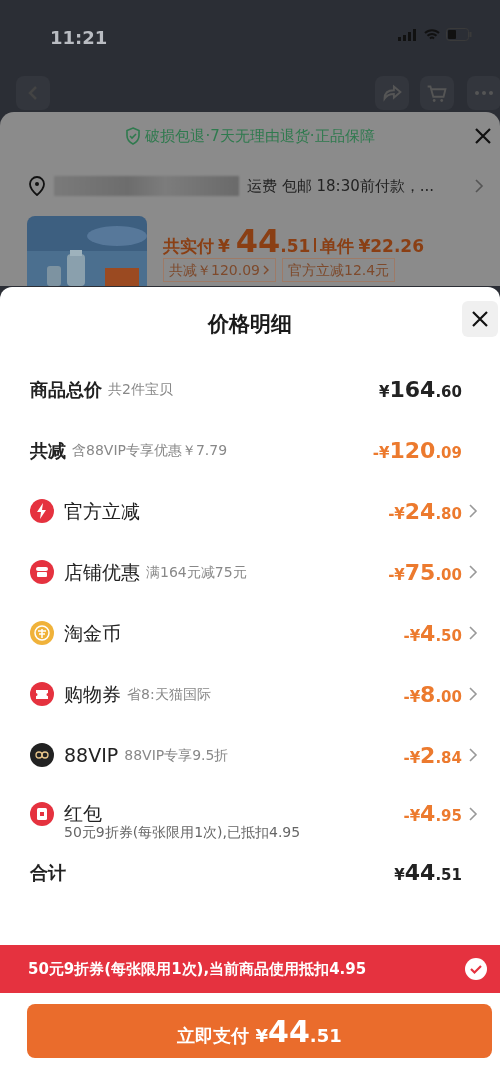 This screenshot has width=500, height=1065. I want to click on row-amount: -¥4.95, so click(432, 814).